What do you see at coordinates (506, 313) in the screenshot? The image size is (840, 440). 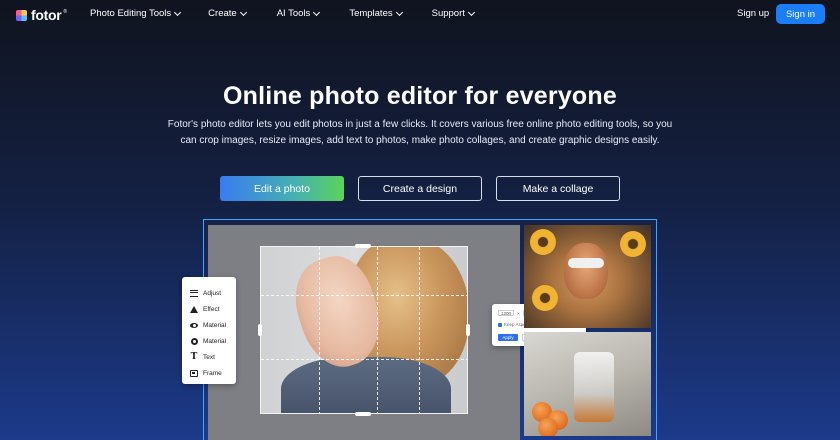 I see `width-field: 1200` at bounding box center [506, 313].